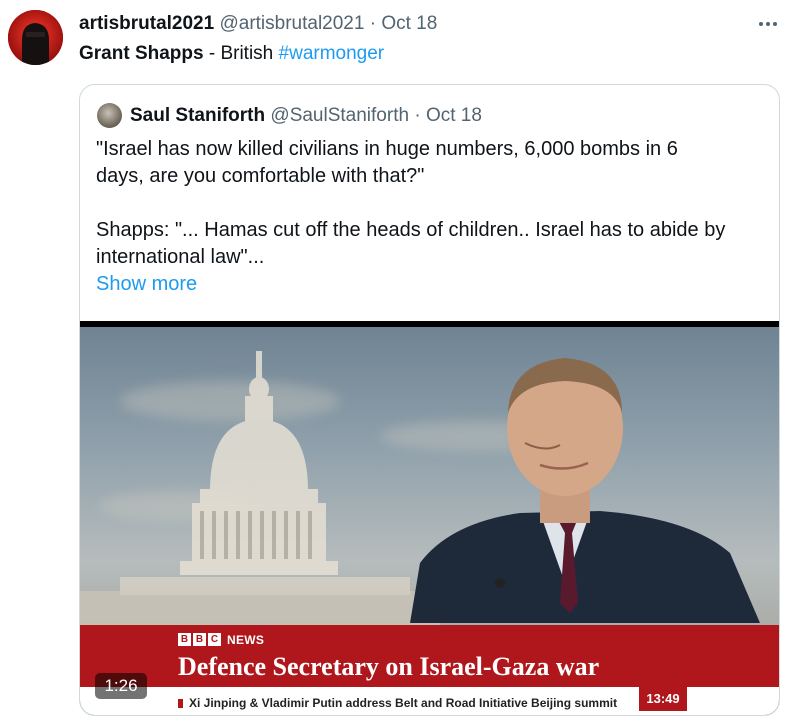  Describe the element at coordinates (180, 703) in the screenshot. I see `ticker-bullet-icon` at that location.